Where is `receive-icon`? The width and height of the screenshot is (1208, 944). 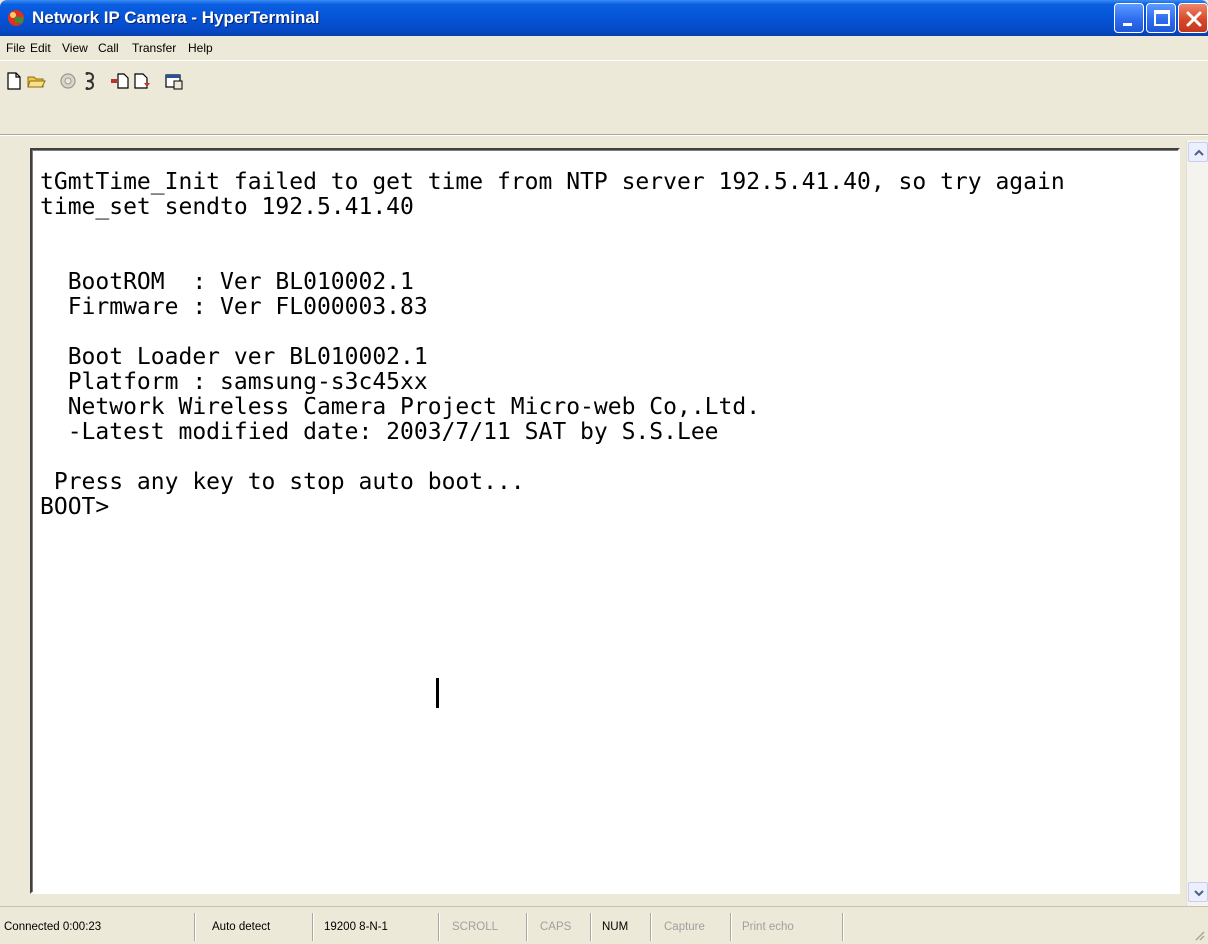 receive-icon is located at coordinates (142, 81).